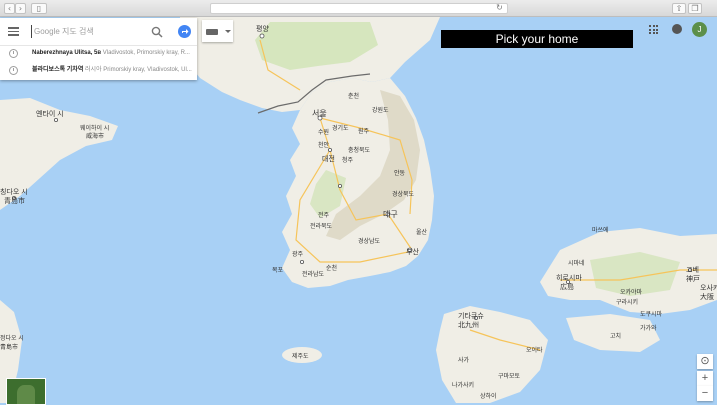 The image size is (717, 405). Describe the element at coordinates (707, 296) in the screenshot. I see `map-label-osaka-sub: 大阪` at that location.